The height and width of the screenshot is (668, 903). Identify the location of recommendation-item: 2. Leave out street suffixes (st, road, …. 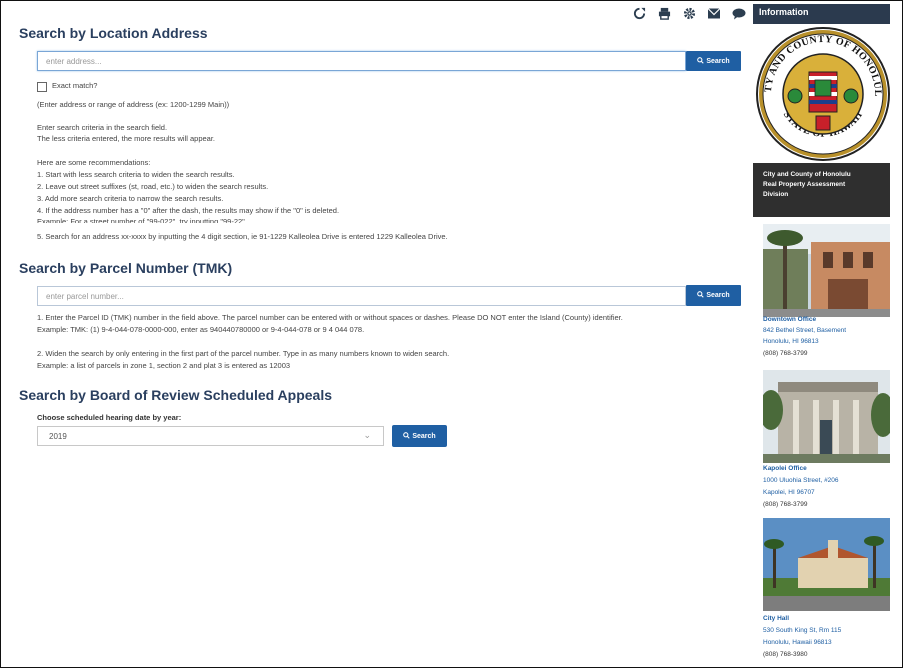
(153, 186).